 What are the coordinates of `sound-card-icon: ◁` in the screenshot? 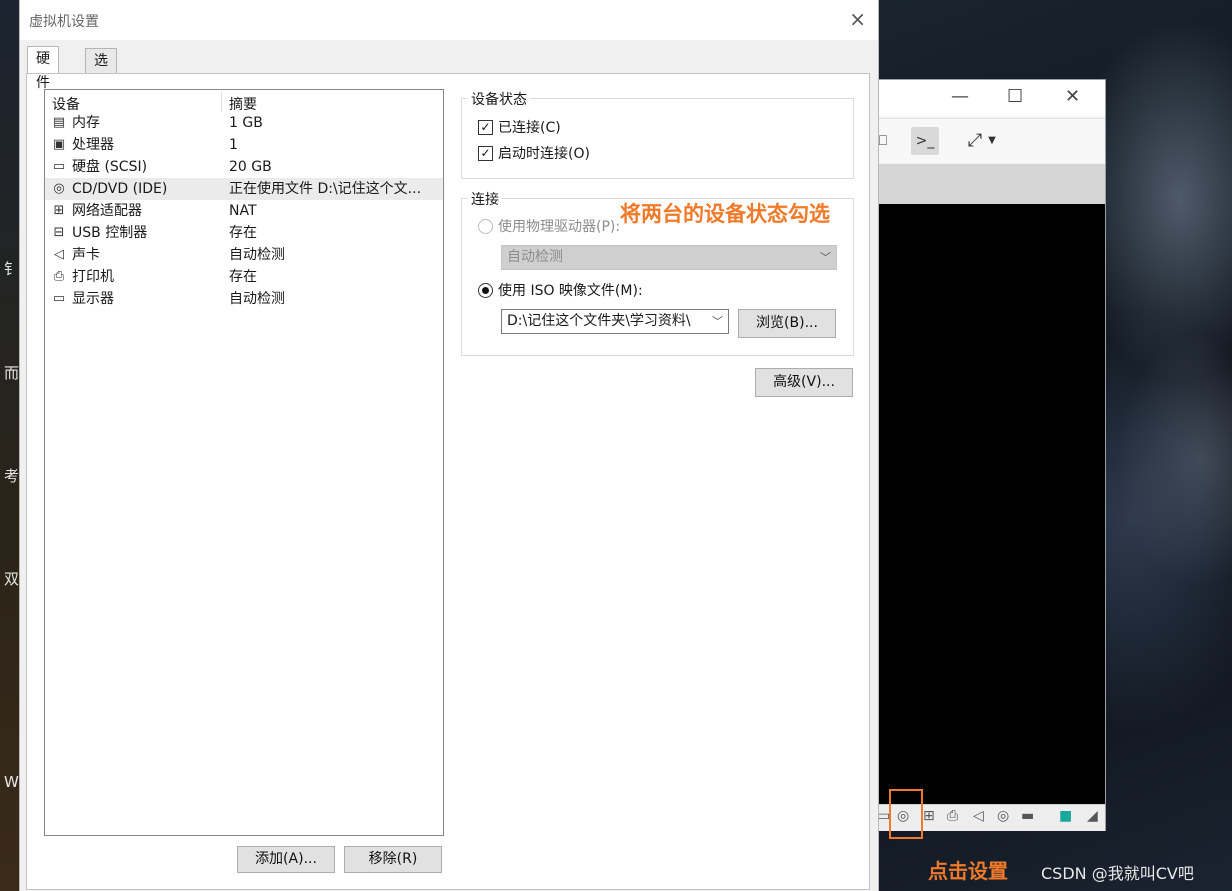 It's located at (59, 254).